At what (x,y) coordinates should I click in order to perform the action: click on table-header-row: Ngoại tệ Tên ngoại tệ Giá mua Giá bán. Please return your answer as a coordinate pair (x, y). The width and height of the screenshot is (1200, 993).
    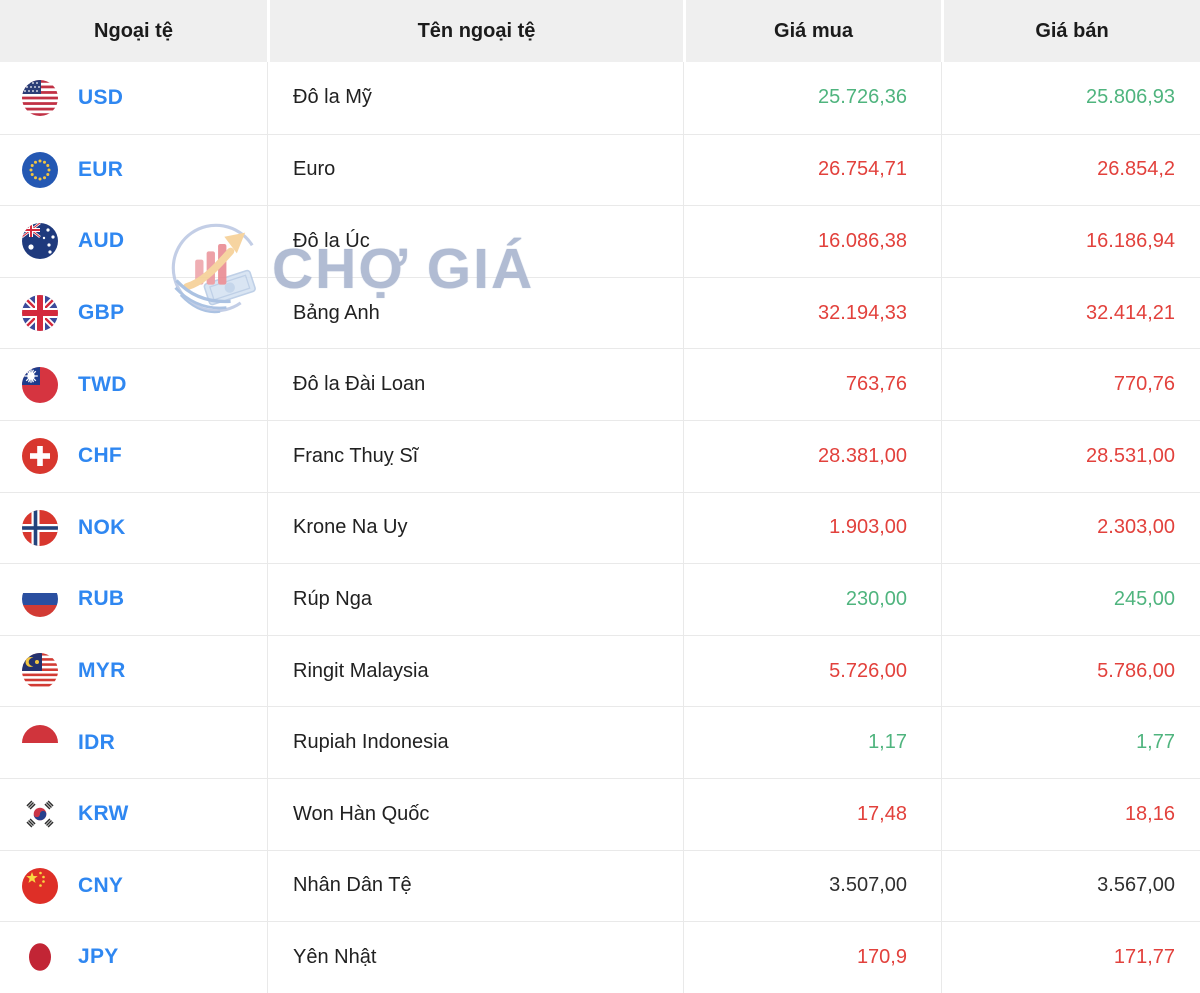
    Looking at the image, I should click on (600, 31).